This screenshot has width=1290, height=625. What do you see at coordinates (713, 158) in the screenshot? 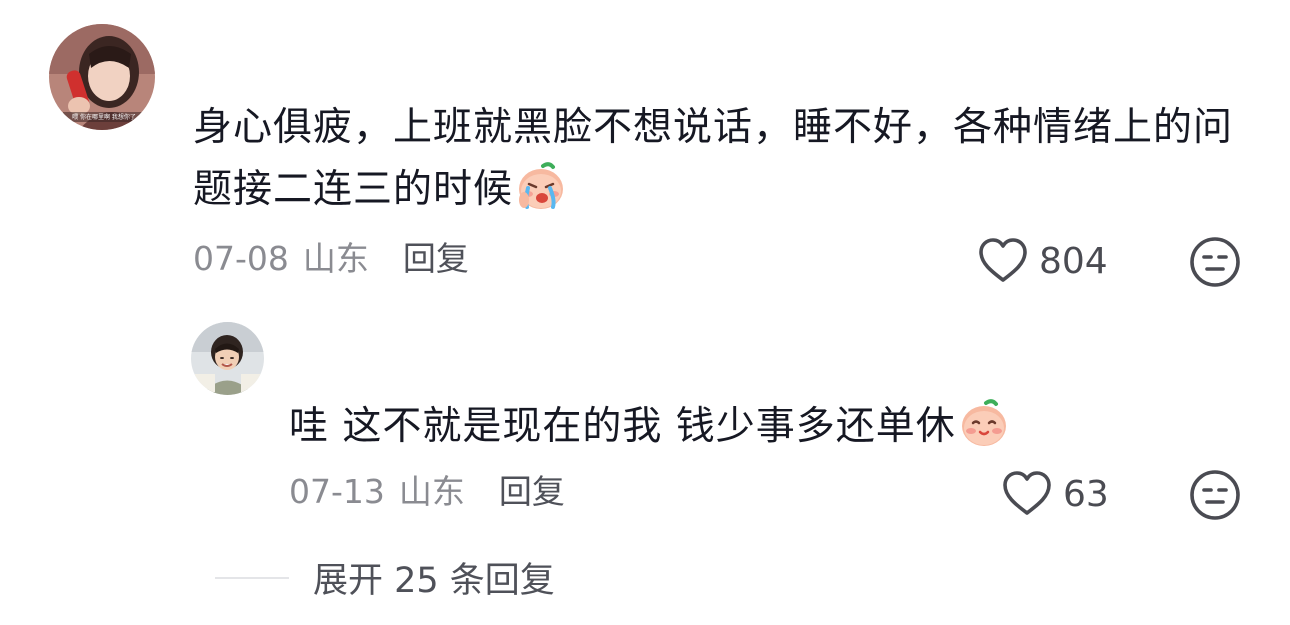
I see `comment-text-content: 身心俱疲，上班就黑脸不想说话，睡不好，各种情绪上的问题接二连三的时候` at bounding box center [713, 158].